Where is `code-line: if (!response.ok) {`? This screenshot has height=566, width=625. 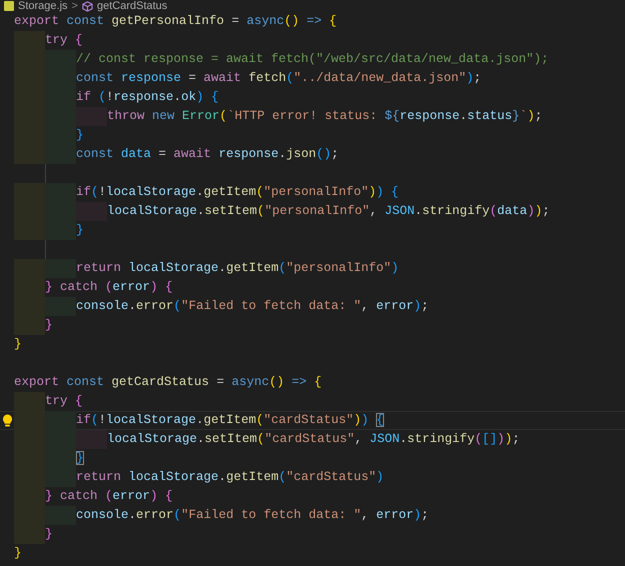 code-line: if (!response.ok) { is located at coordinates (147, 97).